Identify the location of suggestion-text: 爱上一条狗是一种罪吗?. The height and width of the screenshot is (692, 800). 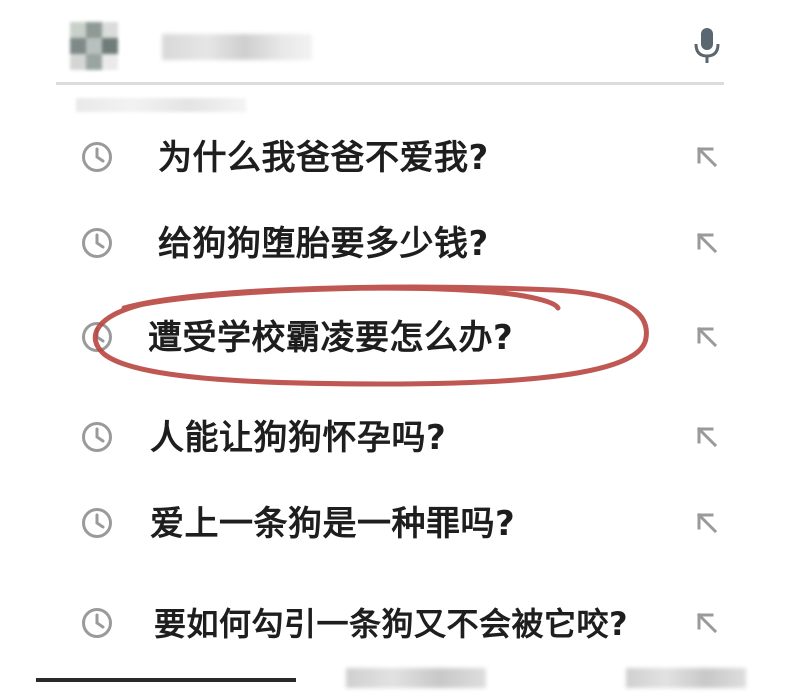
(332, 524).